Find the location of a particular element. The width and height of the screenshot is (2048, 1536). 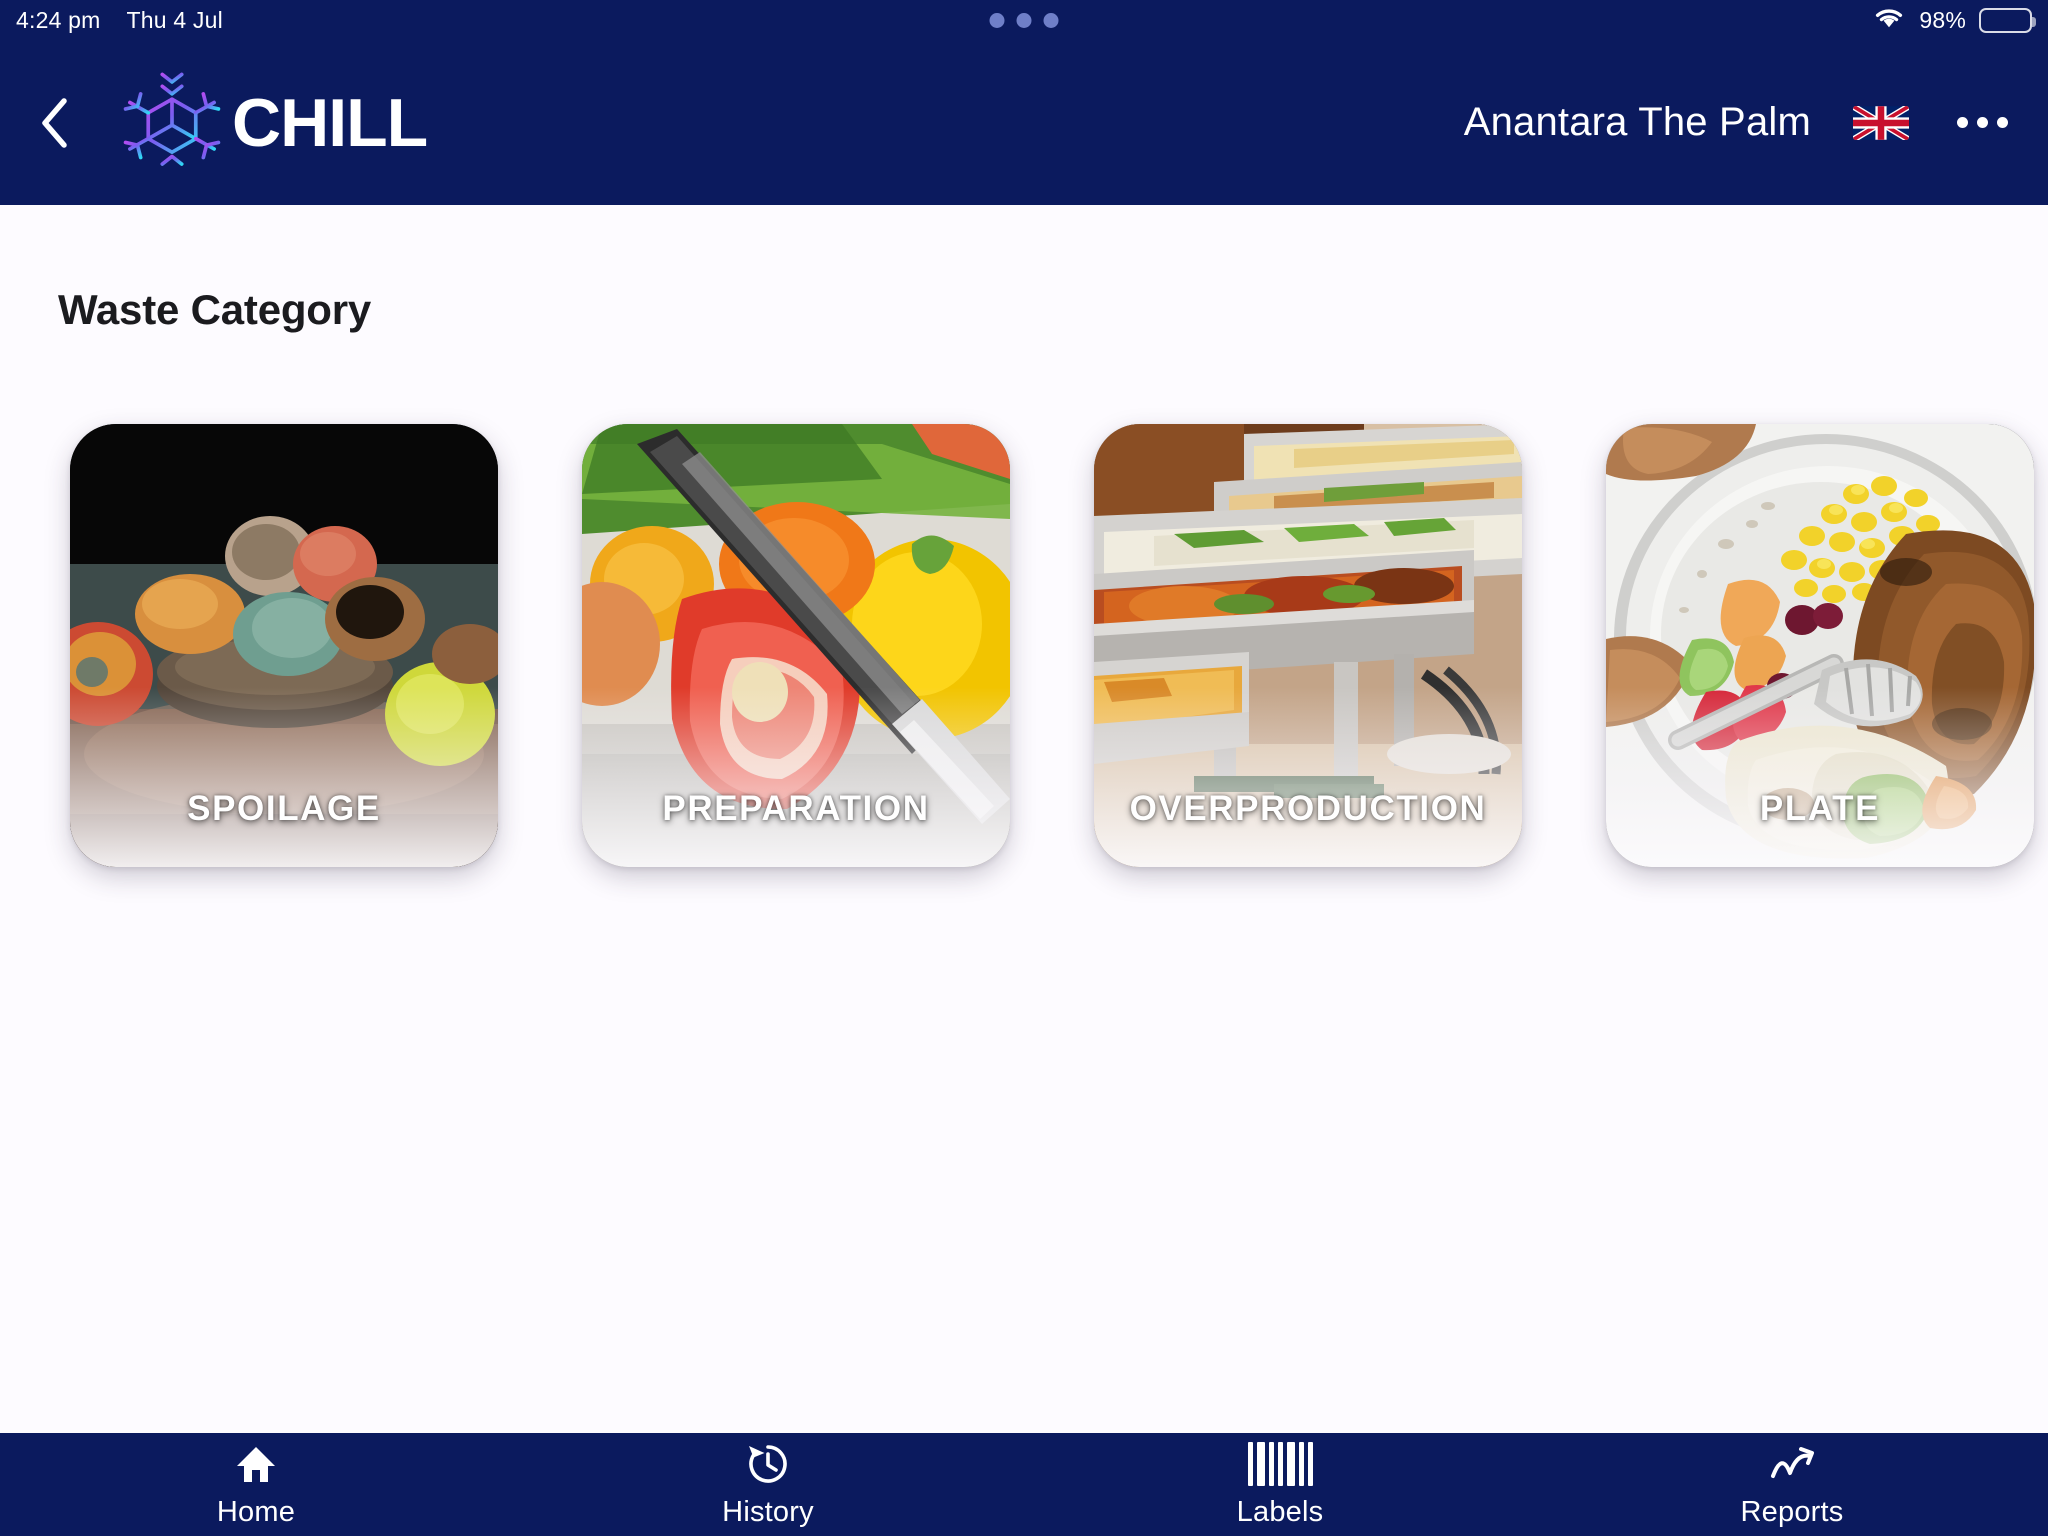

category-card-preparation: PREPARATION is located at coordinates (796, 645).